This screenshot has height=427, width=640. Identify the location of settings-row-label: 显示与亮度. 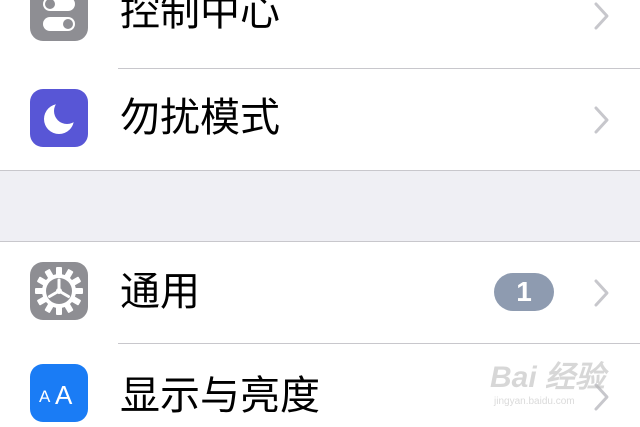
(220, 396).